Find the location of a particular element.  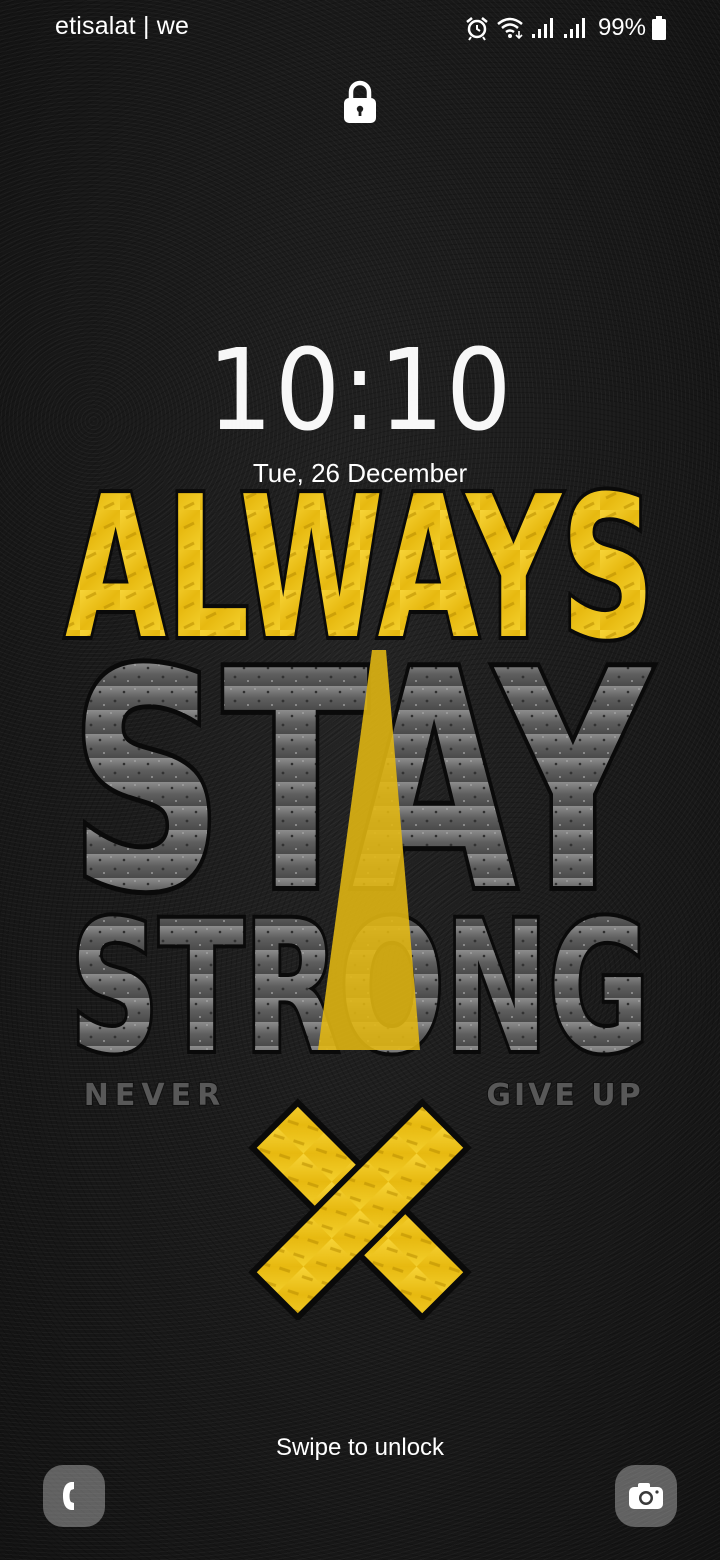

camera-shortcut-button is located at coordinates (646, 1496).